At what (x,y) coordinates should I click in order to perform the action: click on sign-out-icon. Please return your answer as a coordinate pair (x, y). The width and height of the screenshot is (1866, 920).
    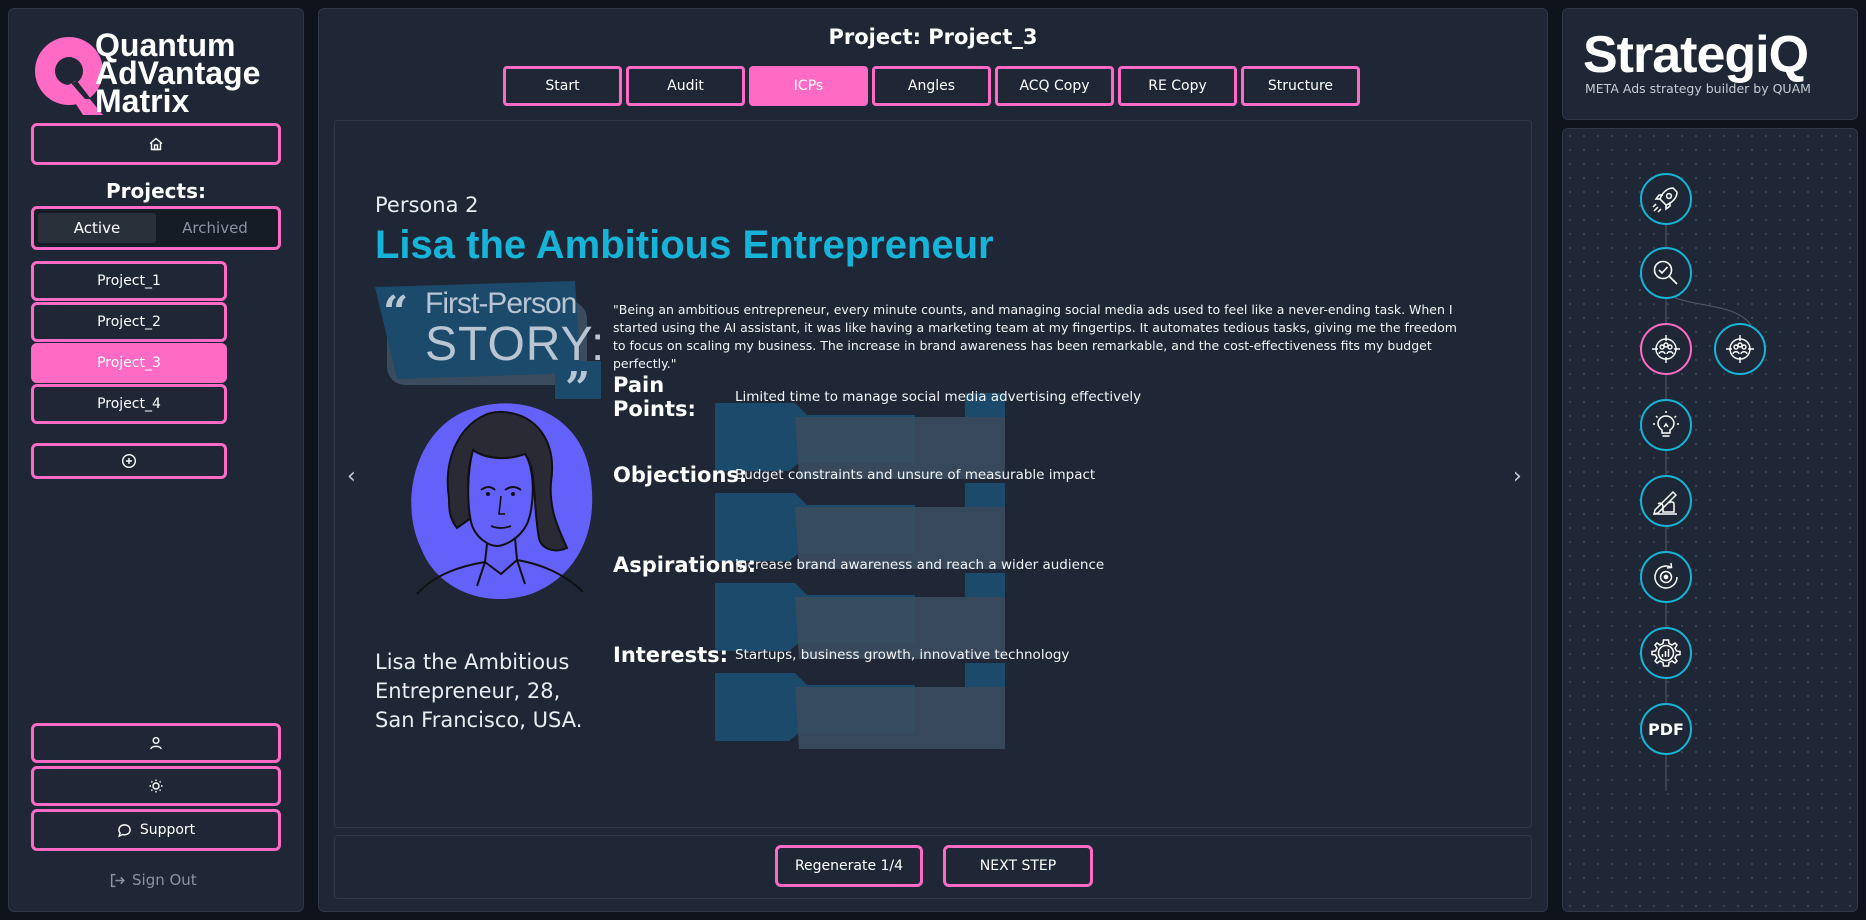
    Looking at the image, I should click on (117, 880).